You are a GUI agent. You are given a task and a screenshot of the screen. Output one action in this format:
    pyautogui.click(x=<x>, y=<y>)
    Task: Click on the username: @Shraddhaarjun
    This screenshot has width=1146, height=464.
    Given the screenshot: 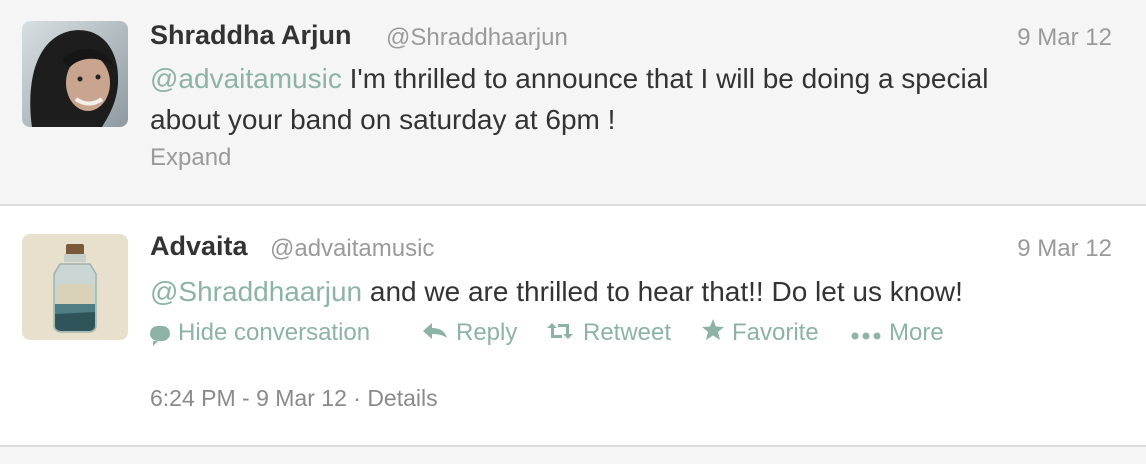 What is the action you would take?
    pyautogui.click(x=477, y=38)
    